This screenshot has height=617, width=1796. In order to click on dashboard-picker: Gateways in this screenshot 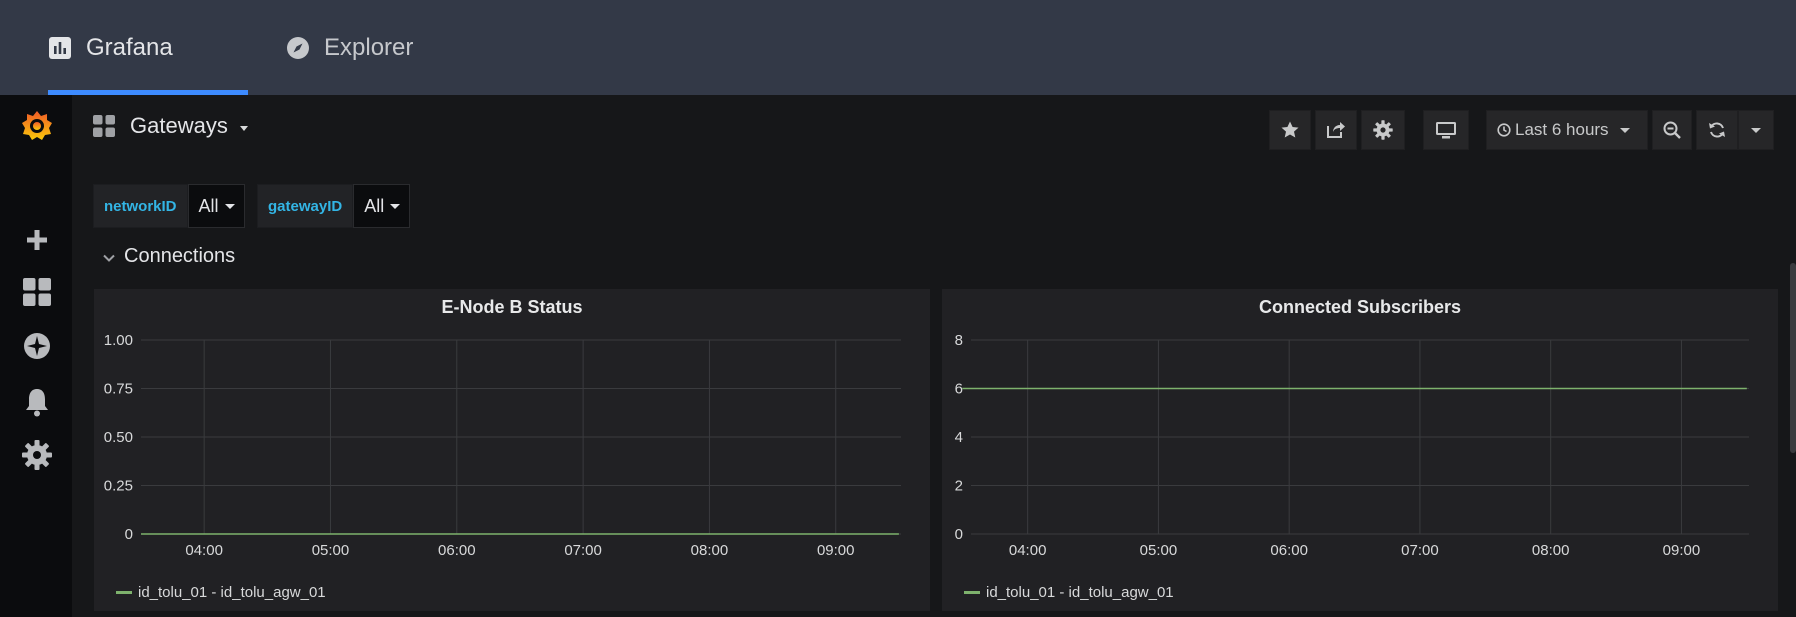, I will do `click(171, 126)`.